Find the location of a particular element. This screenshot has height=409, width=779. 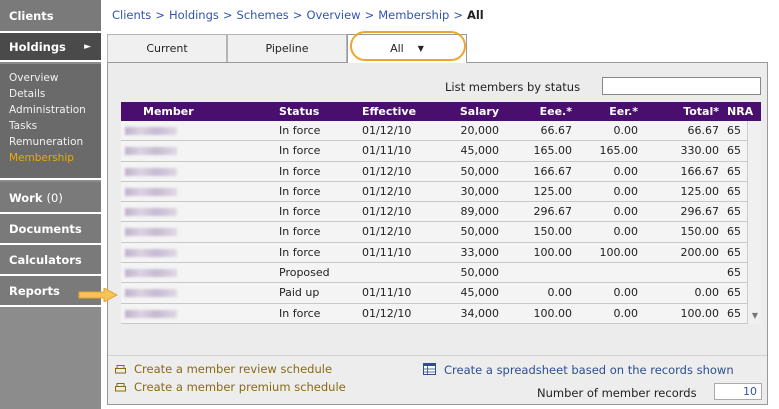

table-row: In force 01/12/10 89,000 296.67 0.00 296.67 65 is located at coordinates (441, 212).